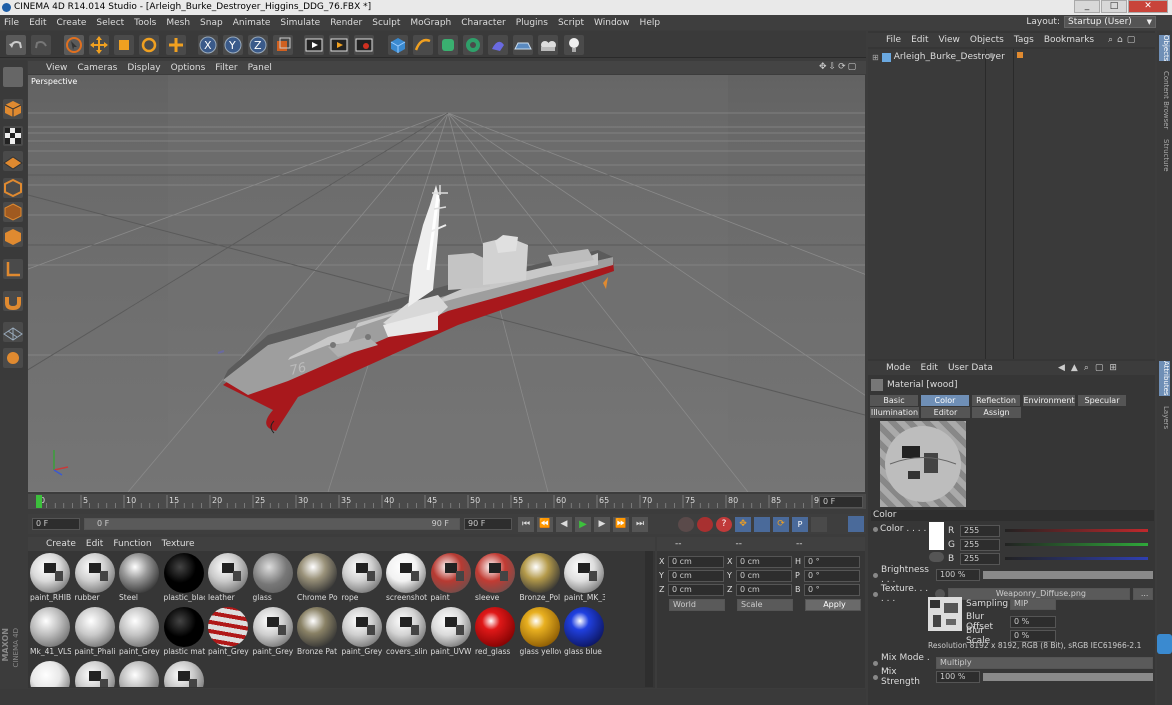 This screenshot has width=1172, height=705. What do you see at coordinates (1087, 6) in the screenshot?
I see `minimize-button: _` at bounding box center [1087, 6].